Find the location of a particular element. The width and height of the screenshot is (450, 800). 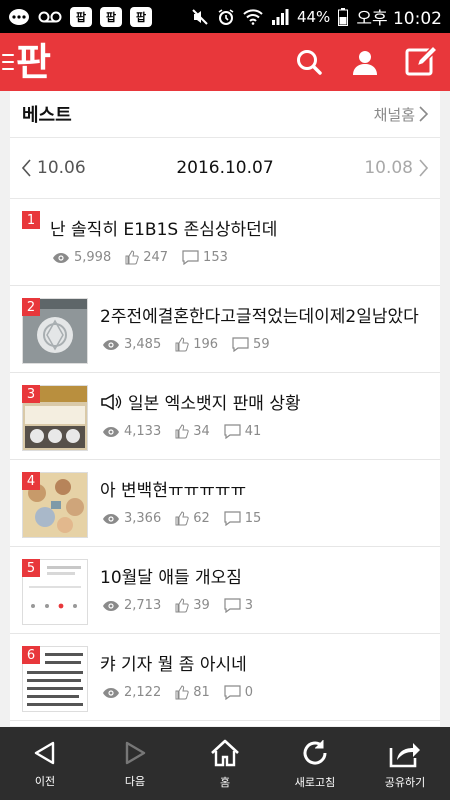

search-icon is located at coordinates (309, 62).